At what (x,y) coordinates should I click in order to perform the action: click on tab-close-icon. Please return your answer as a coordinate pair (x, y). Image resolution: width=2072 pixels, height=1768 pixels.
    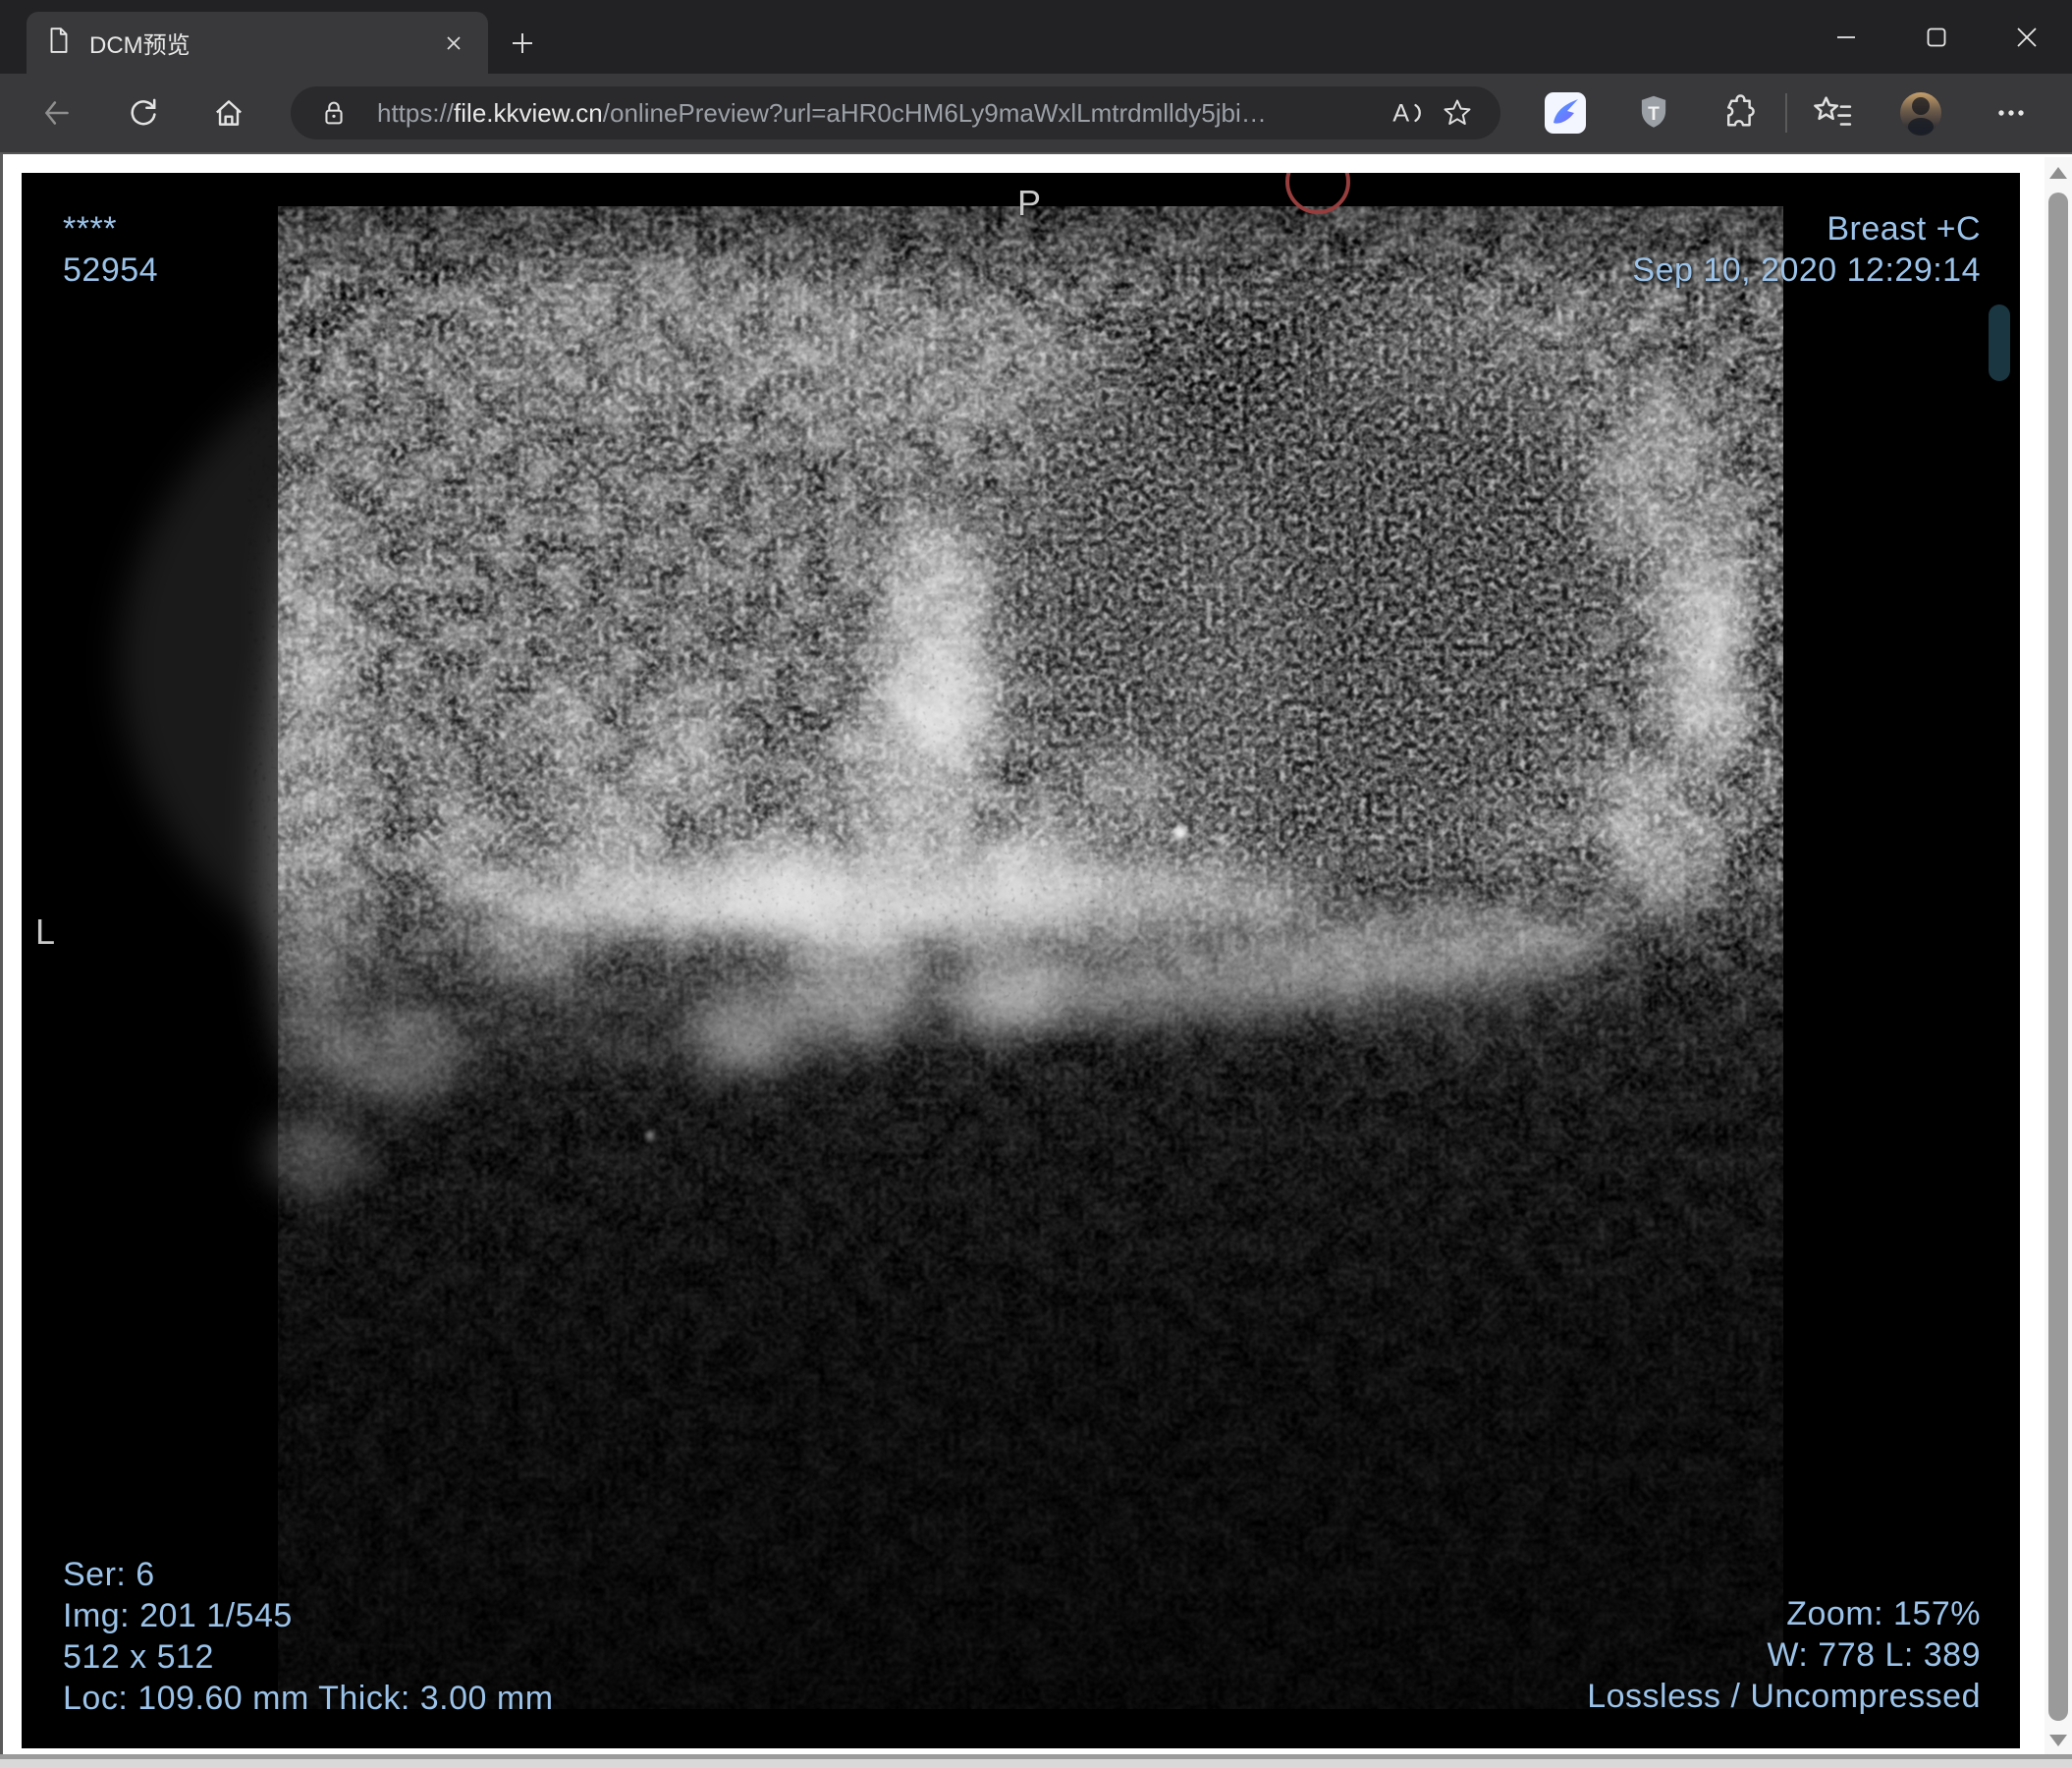
    Looking at the image, I should click on (453, 43).